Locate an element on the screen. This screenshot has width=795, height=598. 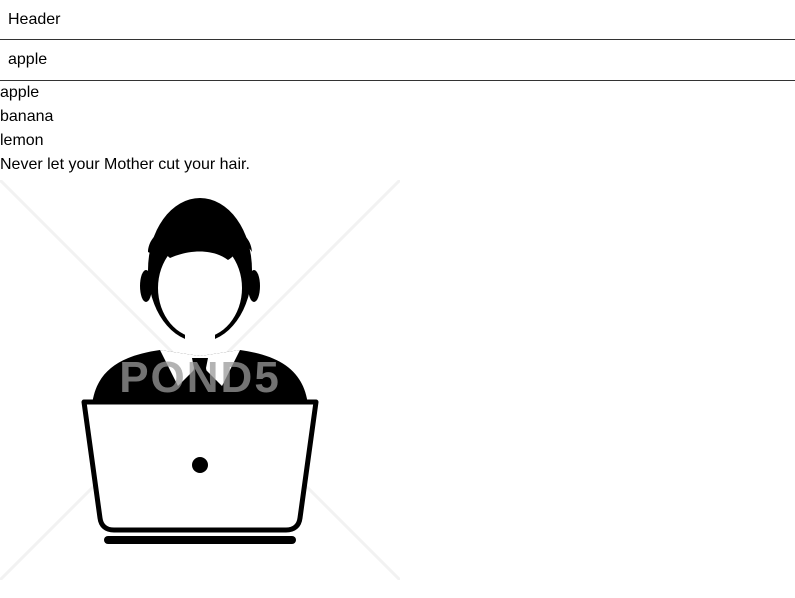
fruit-list: apple banana lemon is located at coordinates (397, 117).